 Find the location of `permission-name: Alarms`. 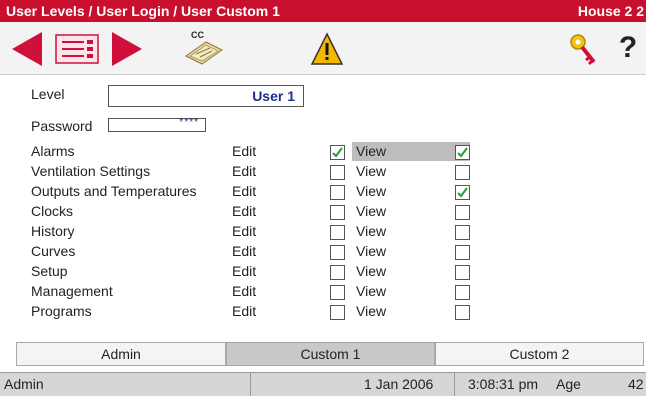

permission-name: Alarms is located at coordinates (53, 151).